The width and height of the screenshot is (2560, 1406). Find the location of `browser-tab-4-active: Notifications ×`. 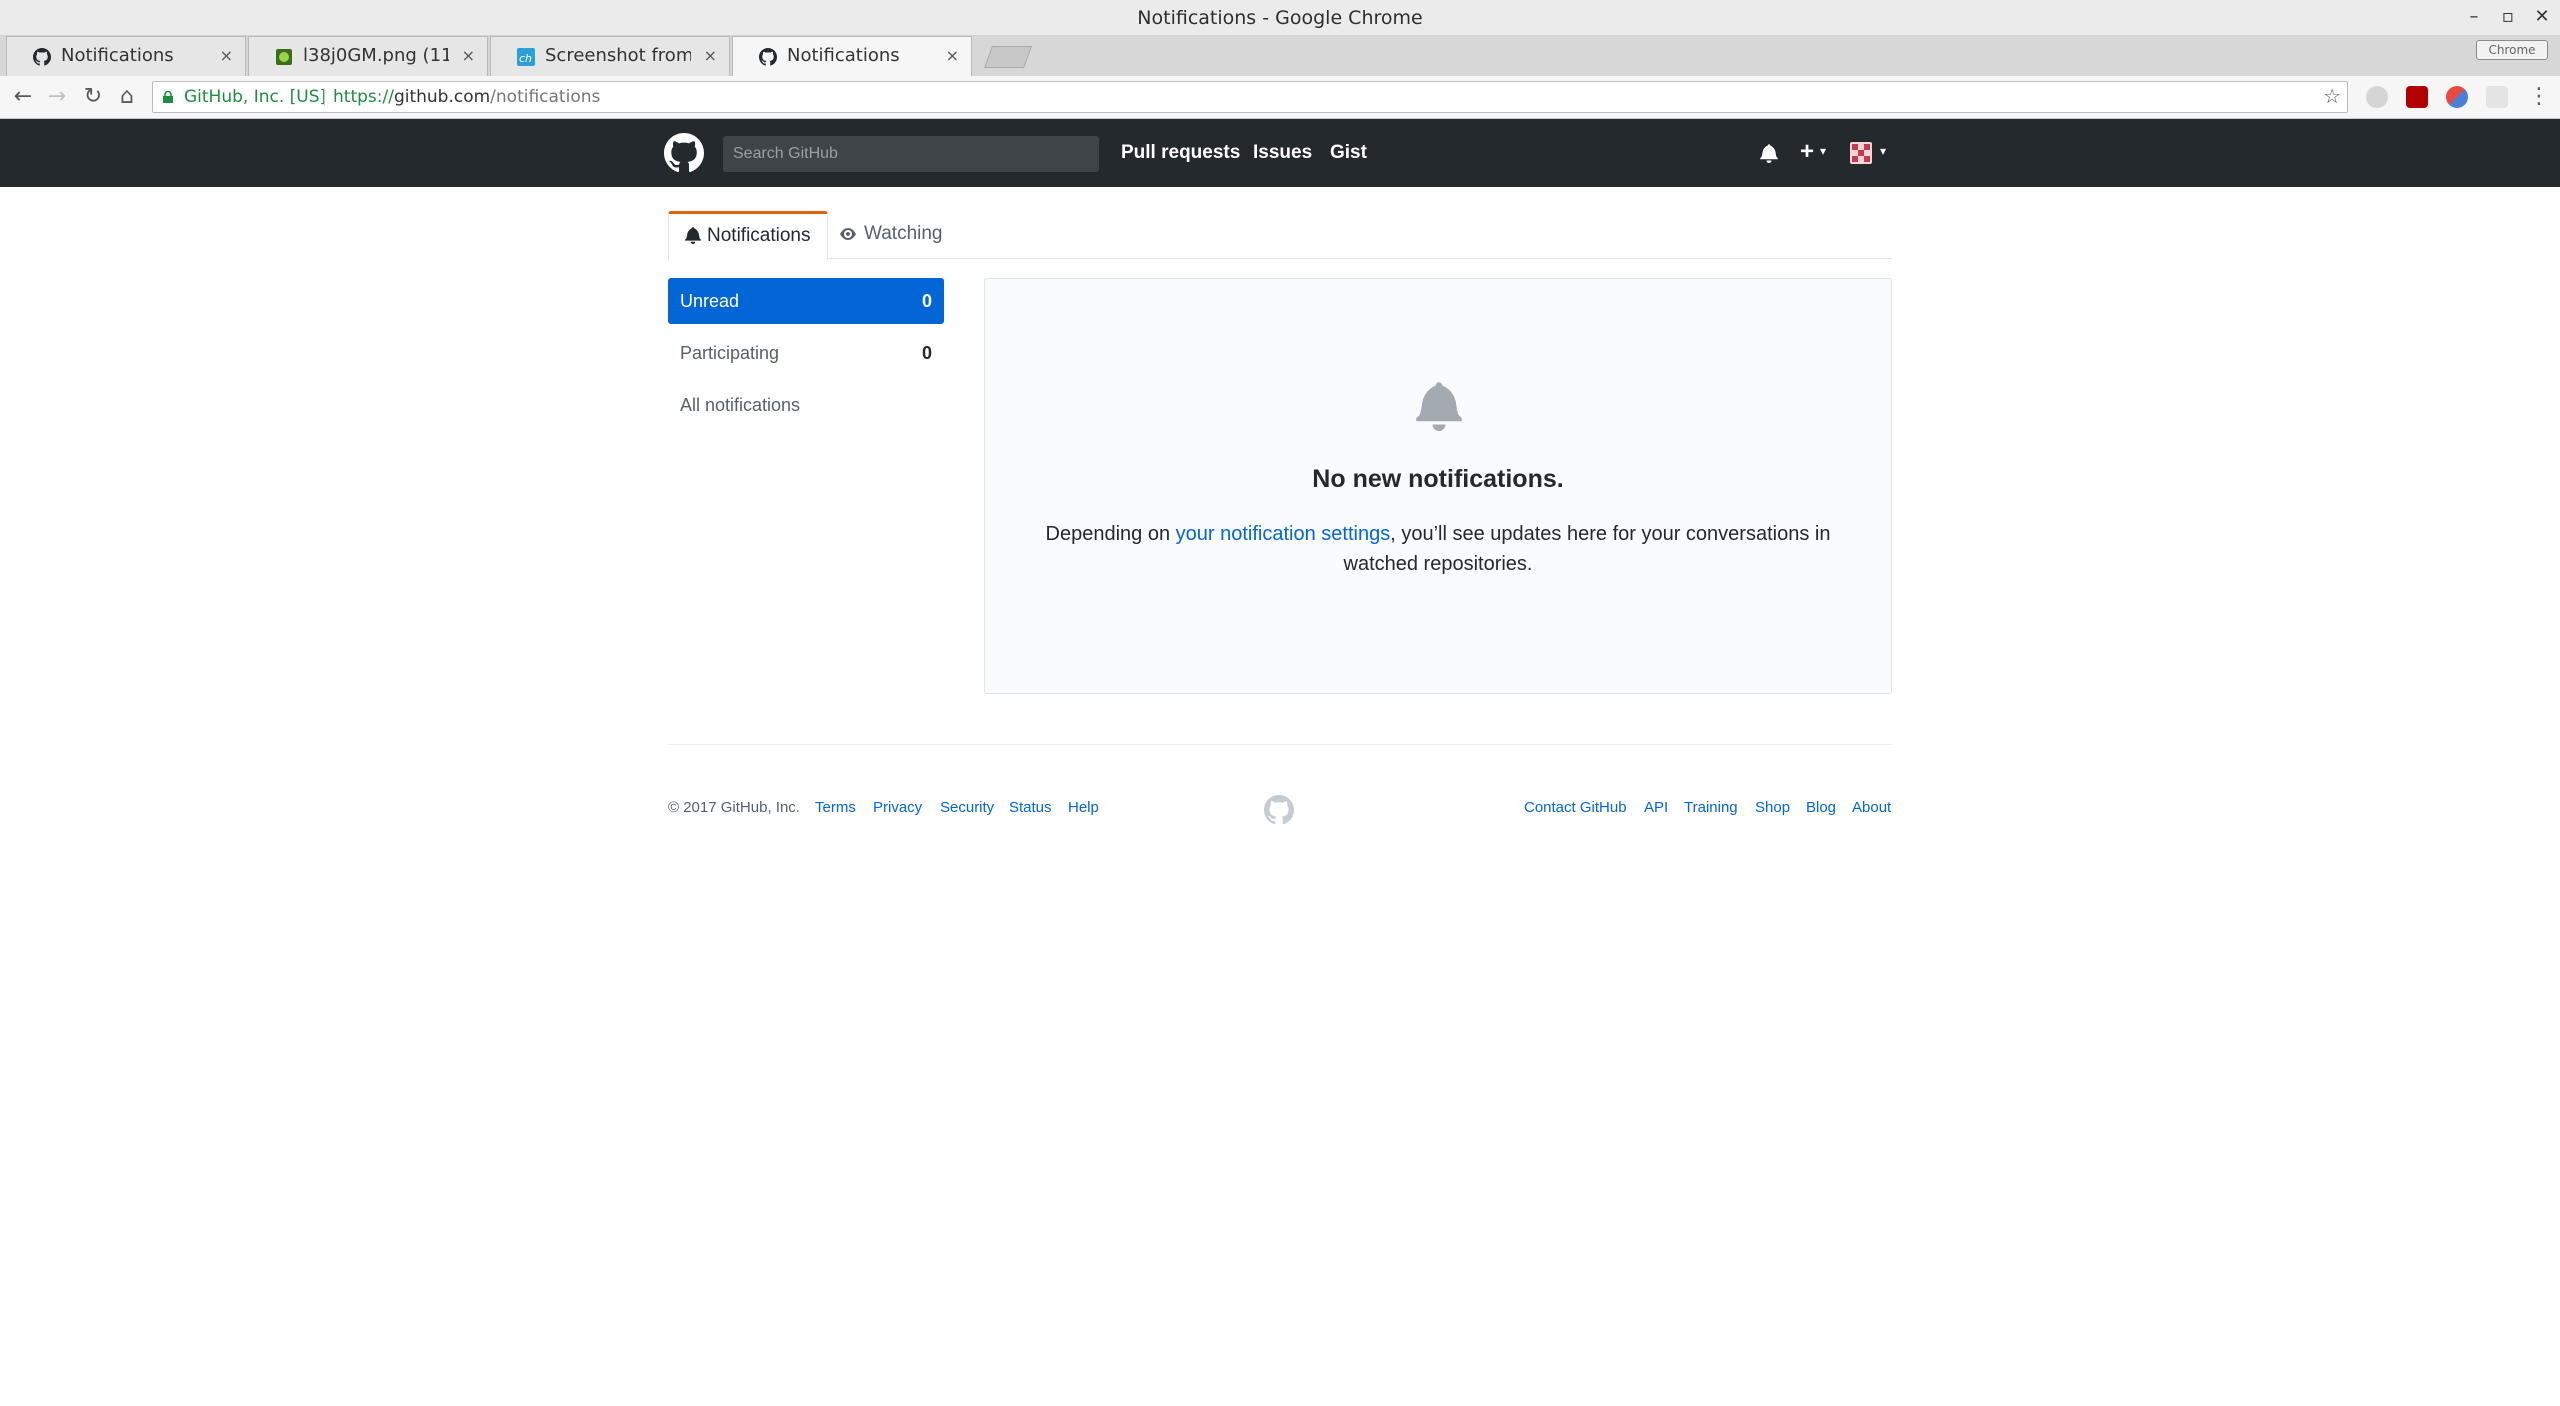

browser-tab-4-active: Notifications × is located at coordinates (852, 56).